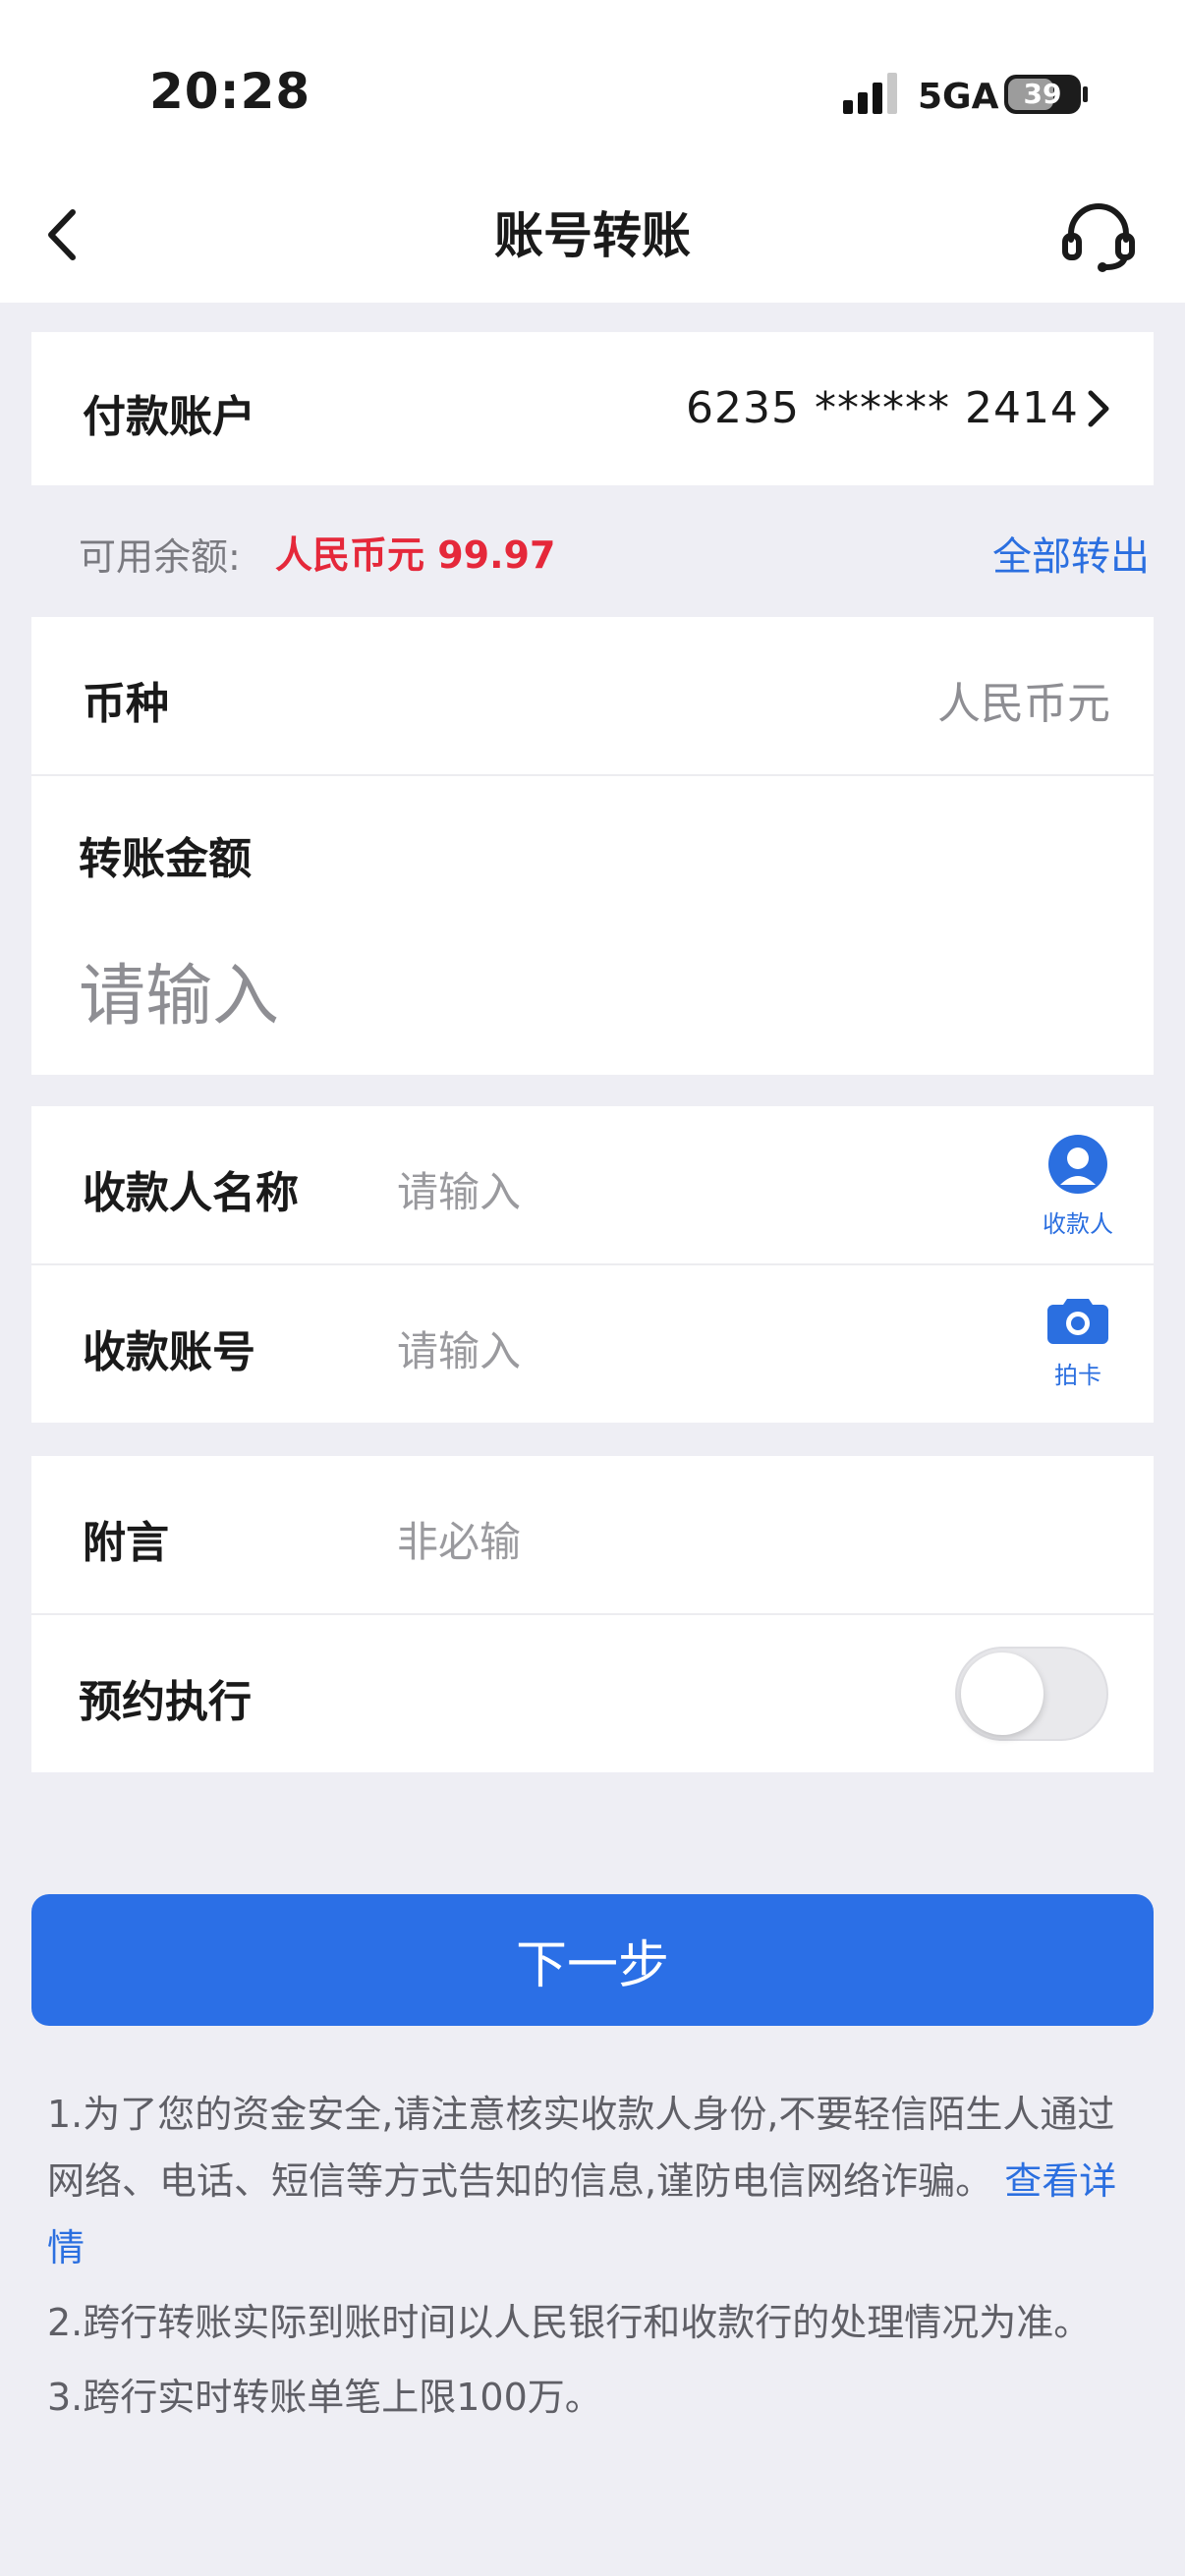 The image size is (1185, 2576). What do you see at coordinates (592, 1693) in the screenshot?
I see `scheduled-row: 预约执行` at bounding box center [592, 1693].